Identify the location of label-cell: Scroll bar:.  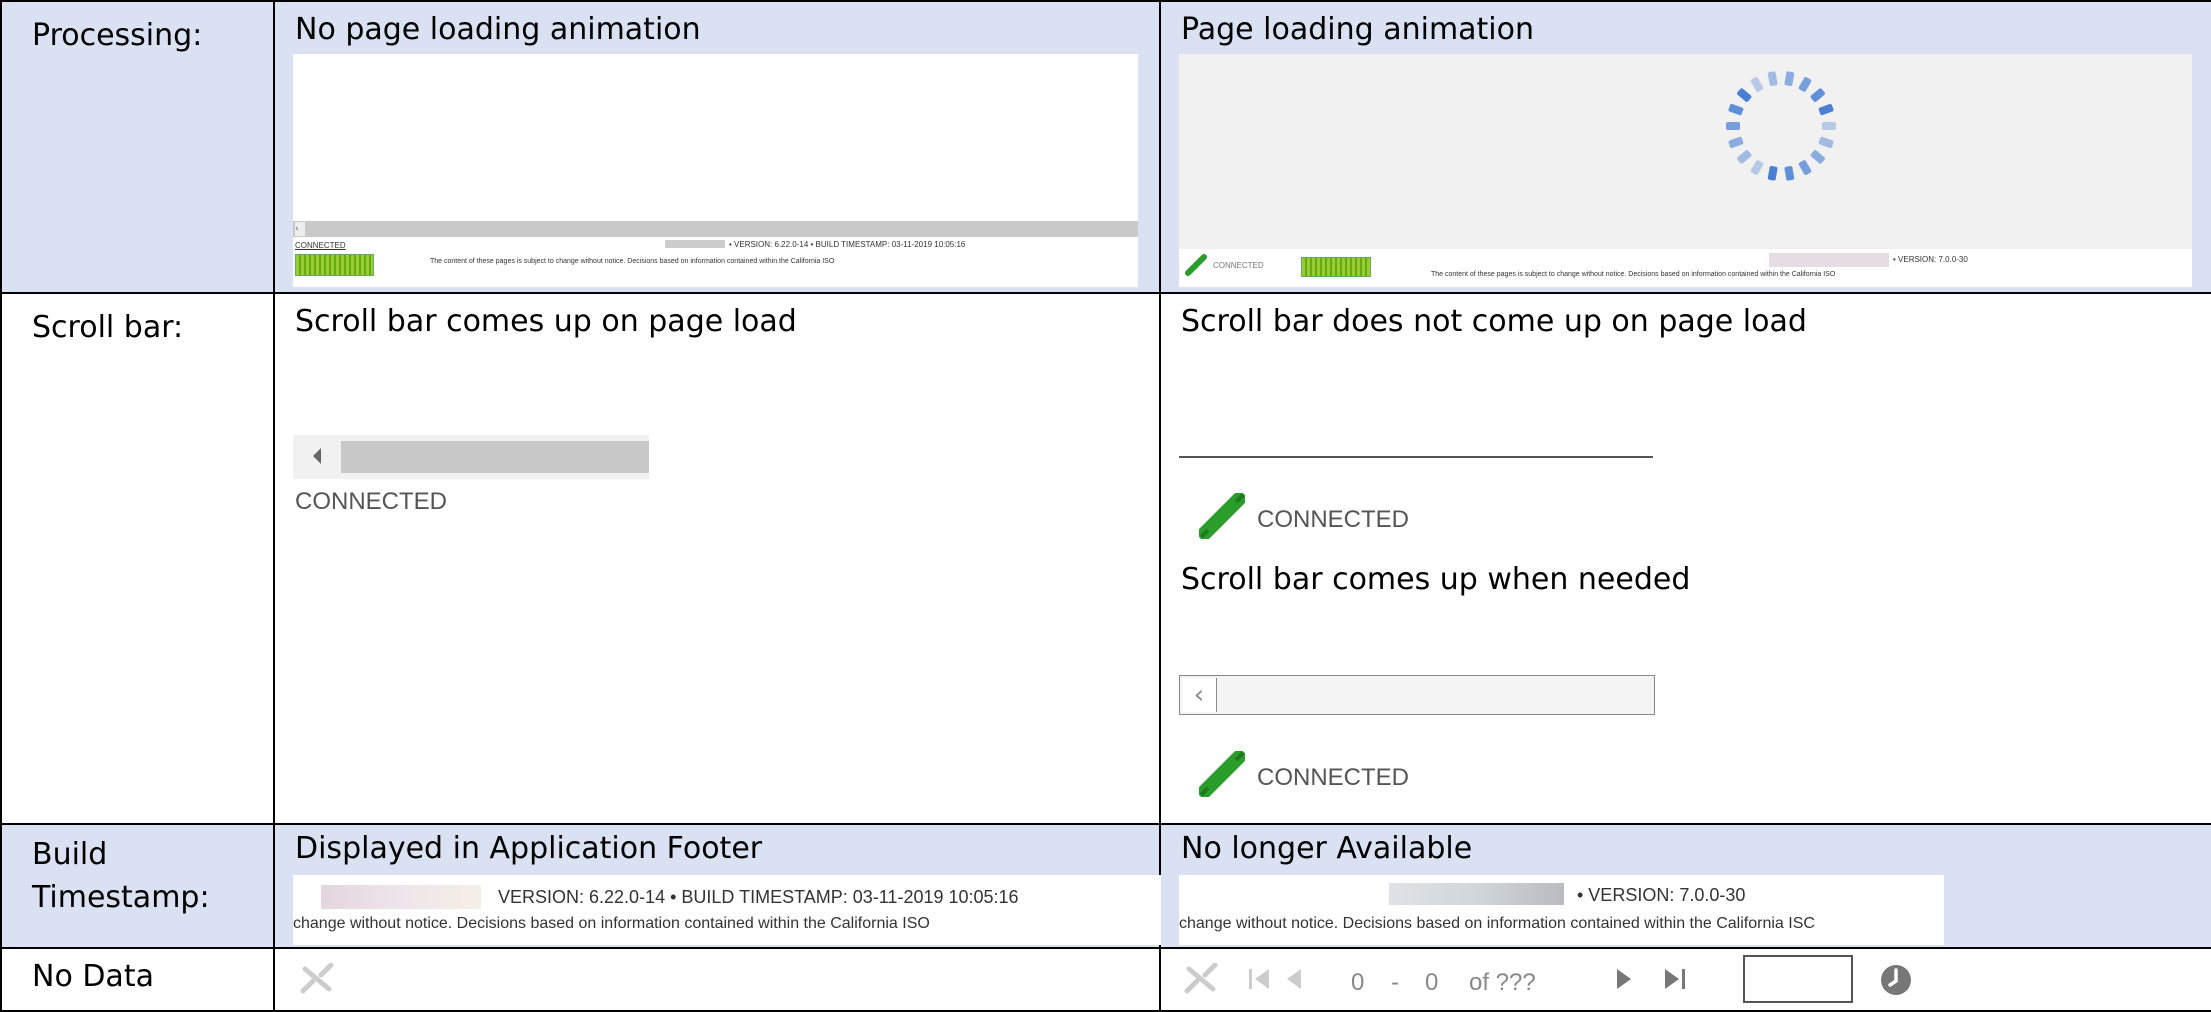
(137, 558).